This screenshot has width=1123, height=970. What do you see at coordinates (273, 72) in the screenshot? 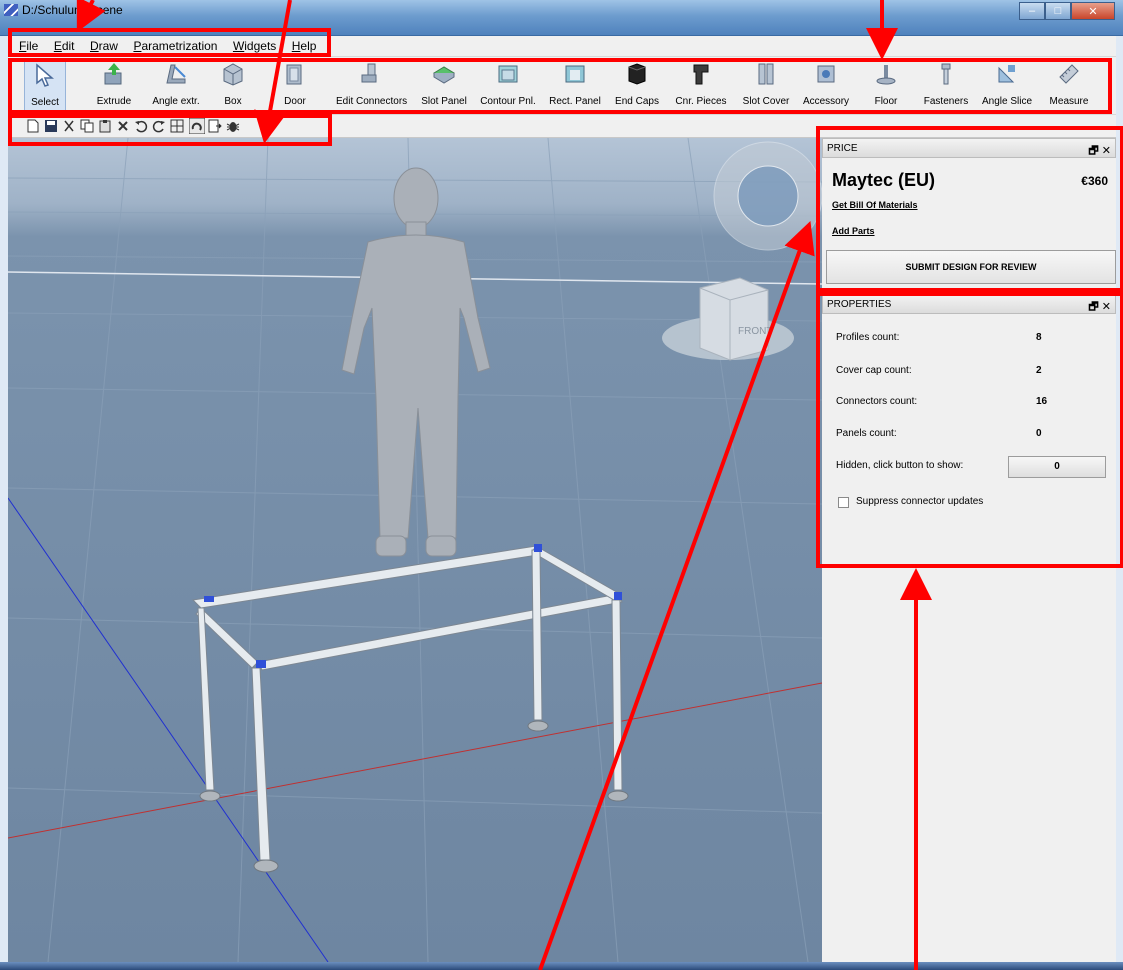
I see `arrow-quick-toolbar` at bounding box center [273, 72].